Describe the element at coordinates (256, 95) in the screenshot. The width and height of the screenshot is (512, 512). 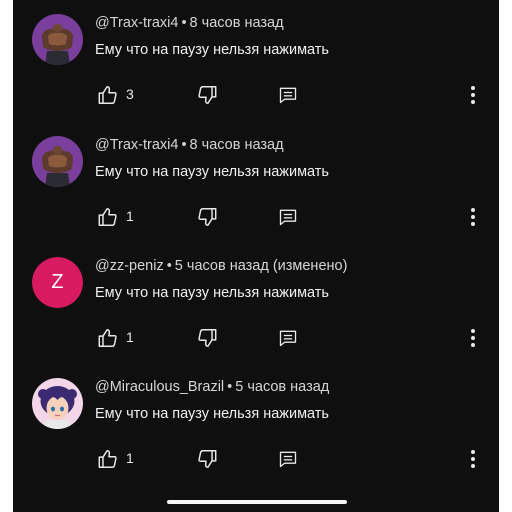
I see `comment-actions: 3` at that location.